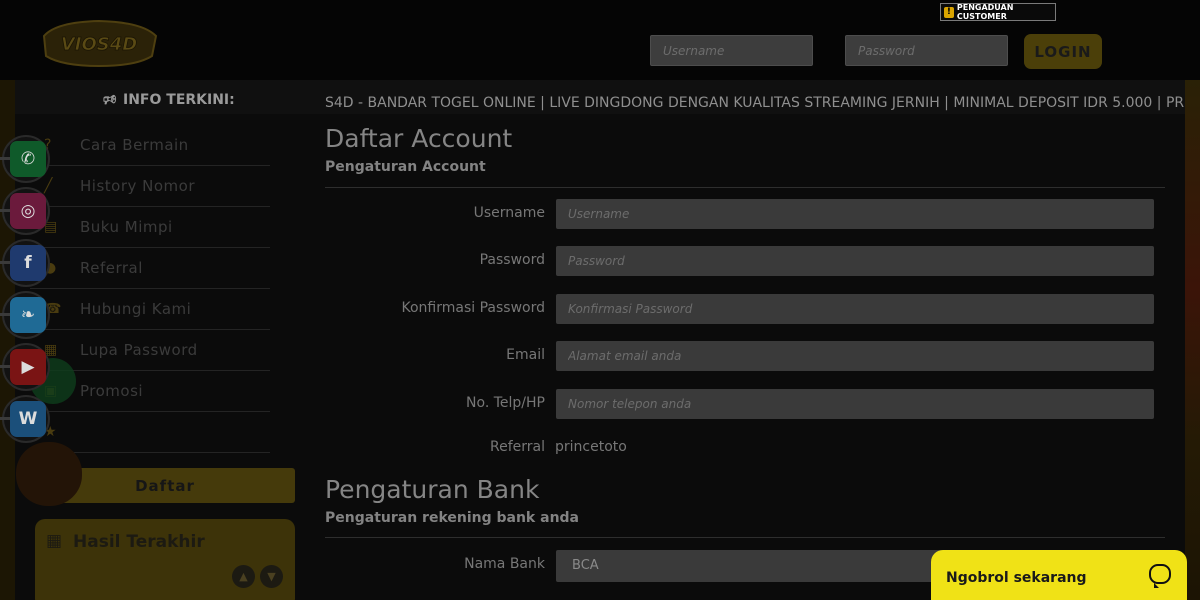  What do you see at coordinates (126, 227) in the screenshot?
I see `sidebar-item-label: Buku Mimpi` at bounding box center [126, 227].